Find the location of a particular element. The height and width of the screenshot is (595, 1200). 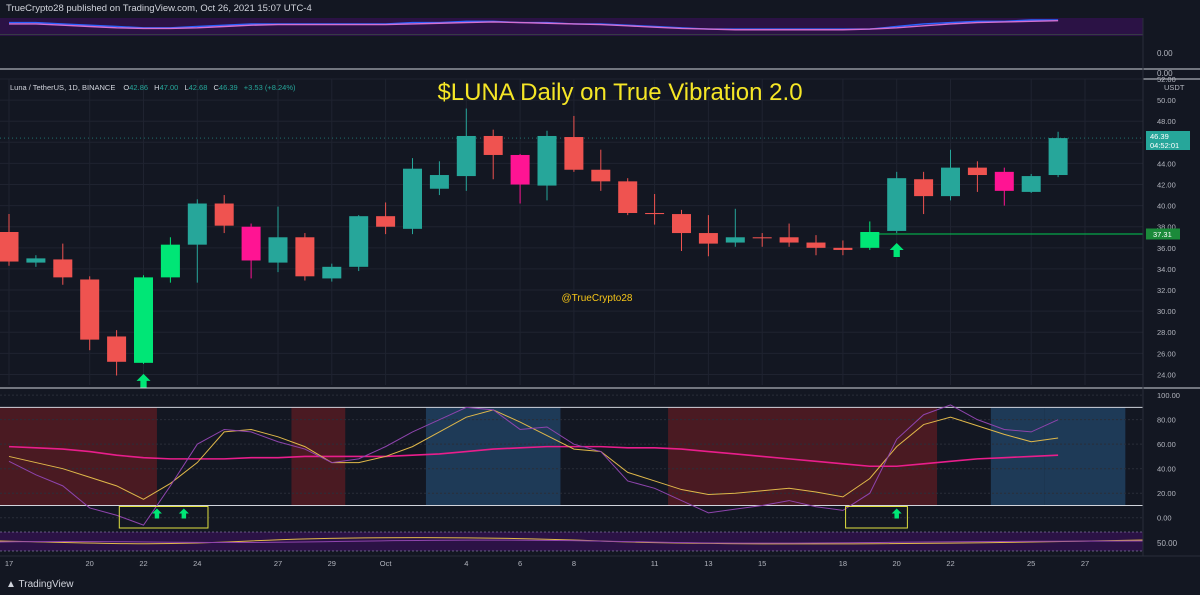

level-price-value: 37.31 is located at coordinates (1162, 234).